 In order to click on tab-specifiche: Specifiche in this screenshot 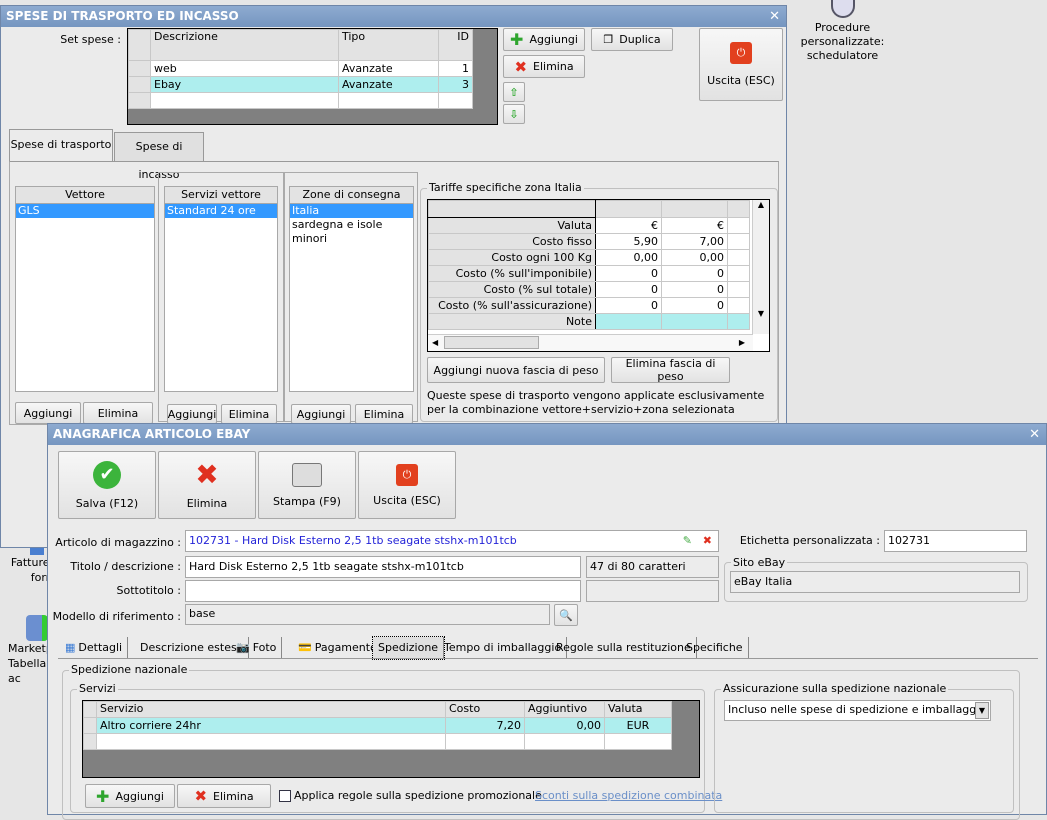, I will do `click(715, 648)`.